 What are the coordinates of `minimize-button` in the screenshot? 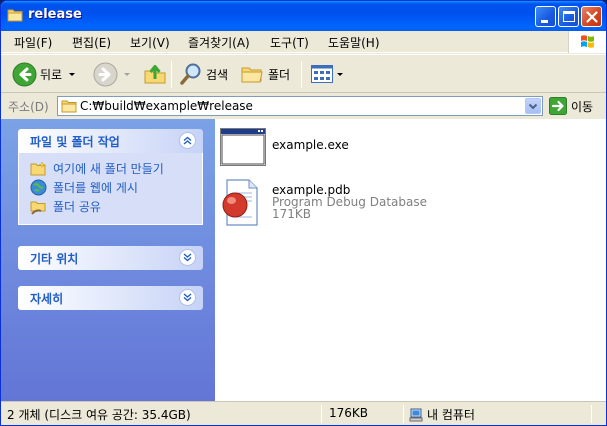 It's located at (545, 16).